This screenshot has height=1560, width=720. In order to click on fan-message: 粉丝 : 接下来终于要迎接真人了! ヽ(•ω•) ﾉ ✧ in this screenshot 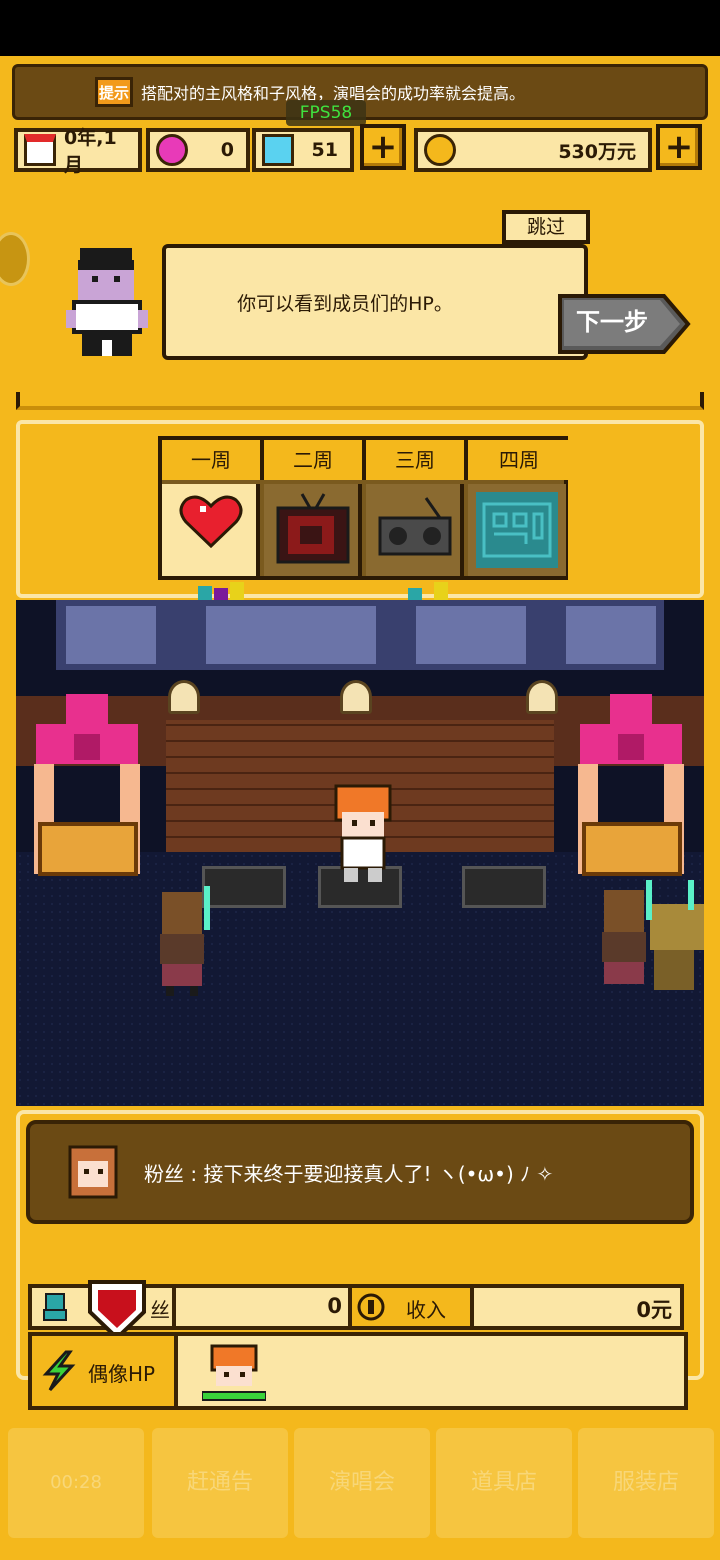, I will do `click(360, 1172)`.